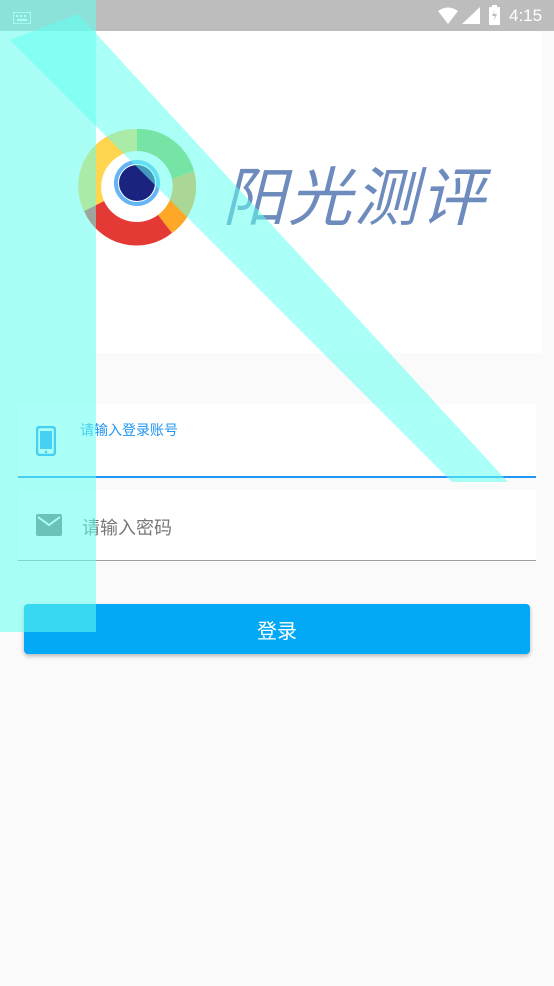  Describe the element at coordinates (471, 17) in the screenshot. I see `signal-icon` at that location.